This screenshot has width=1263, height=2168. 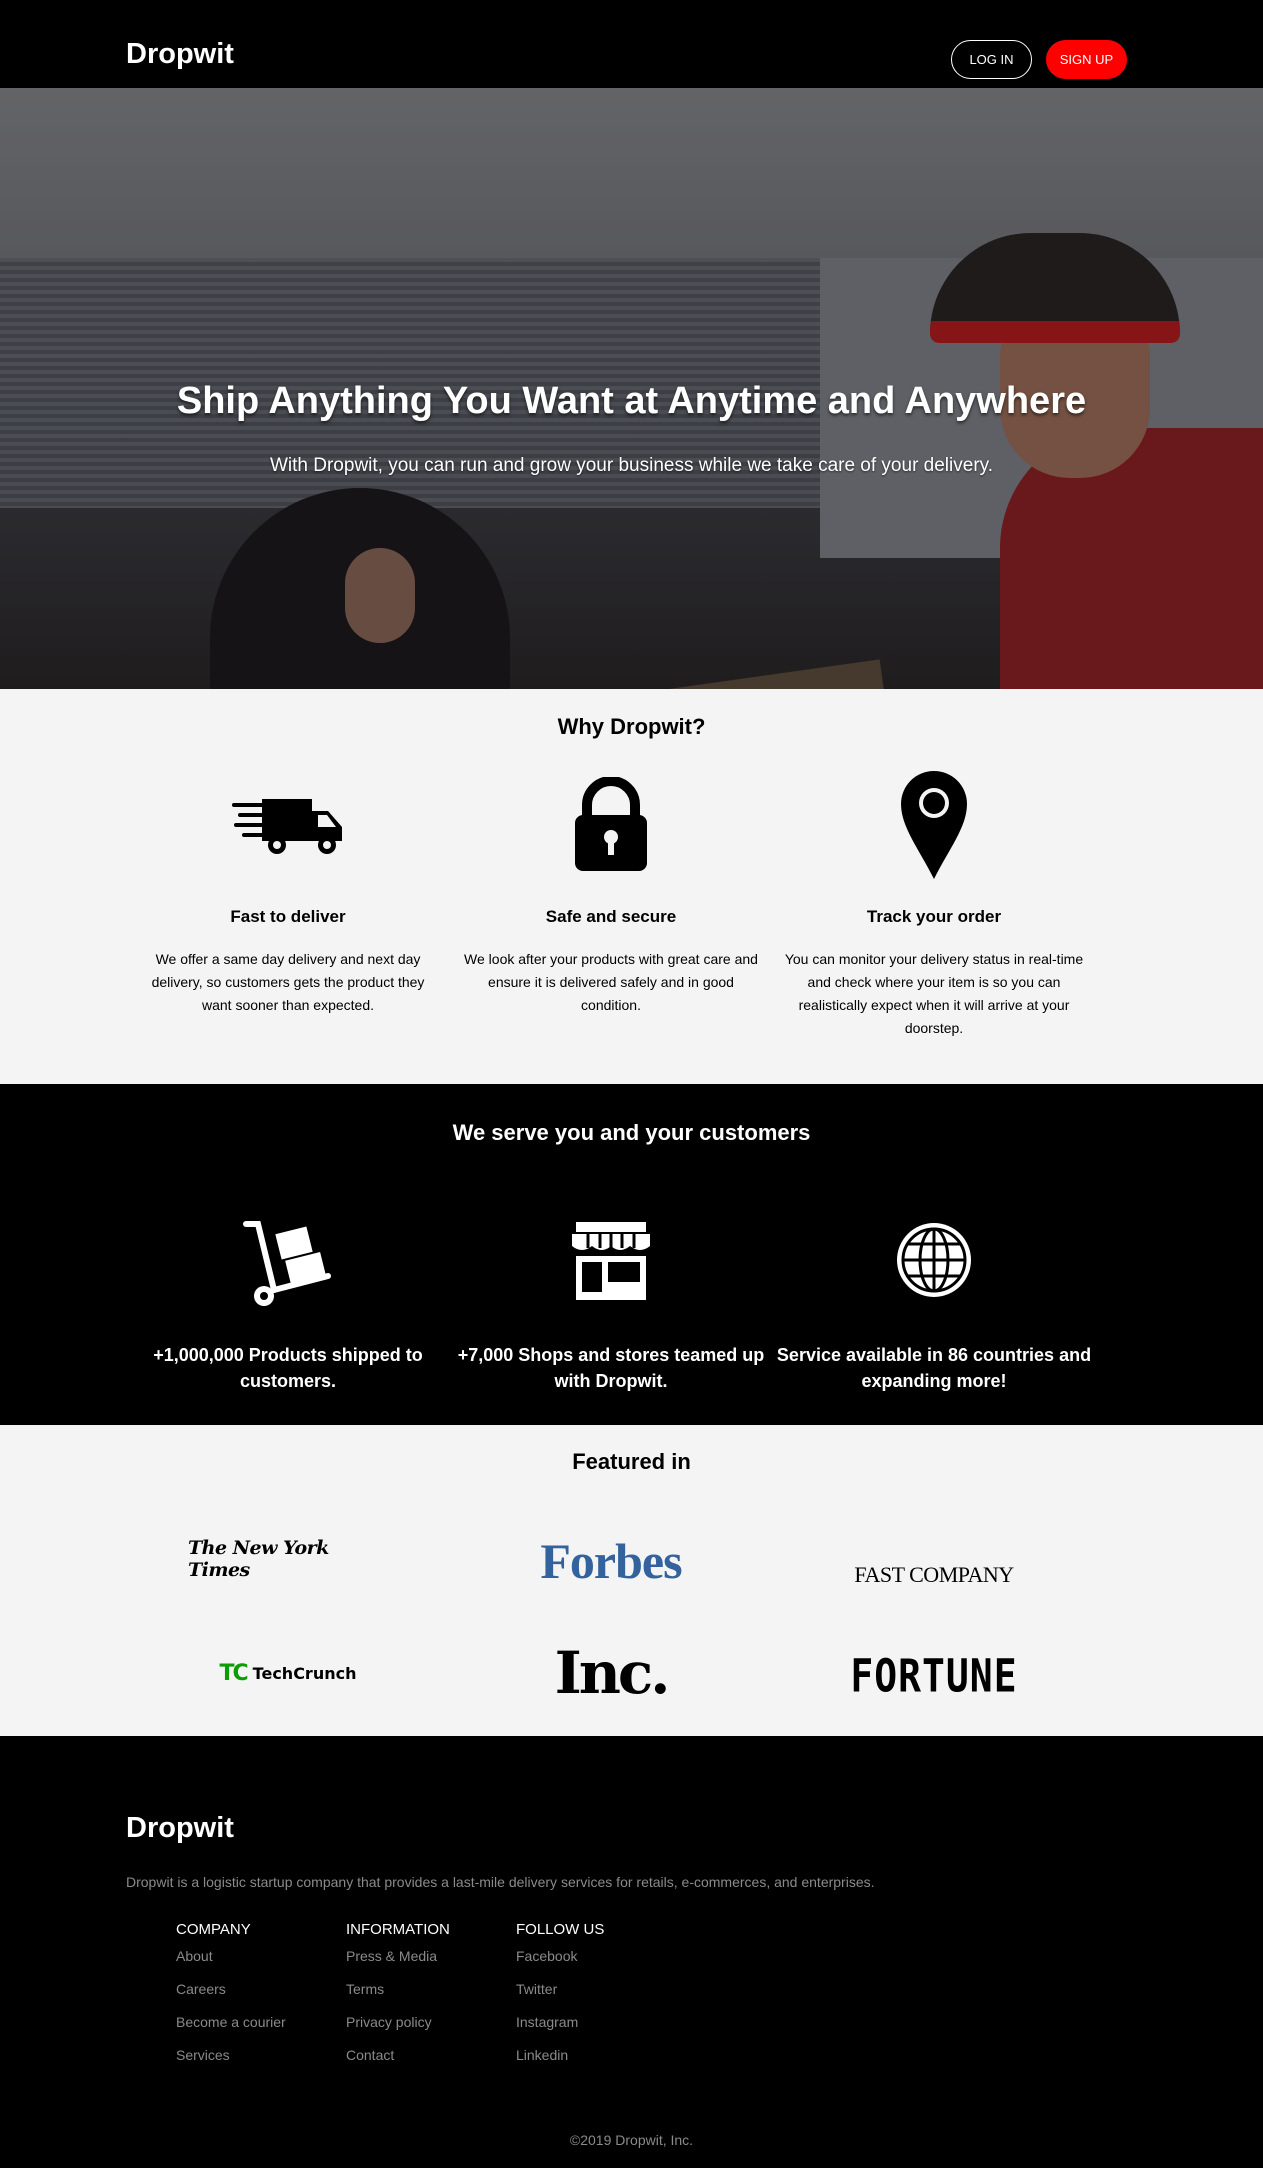 I want to click on footer-link-facebook: Facebook, so click(x=560, y=1963).